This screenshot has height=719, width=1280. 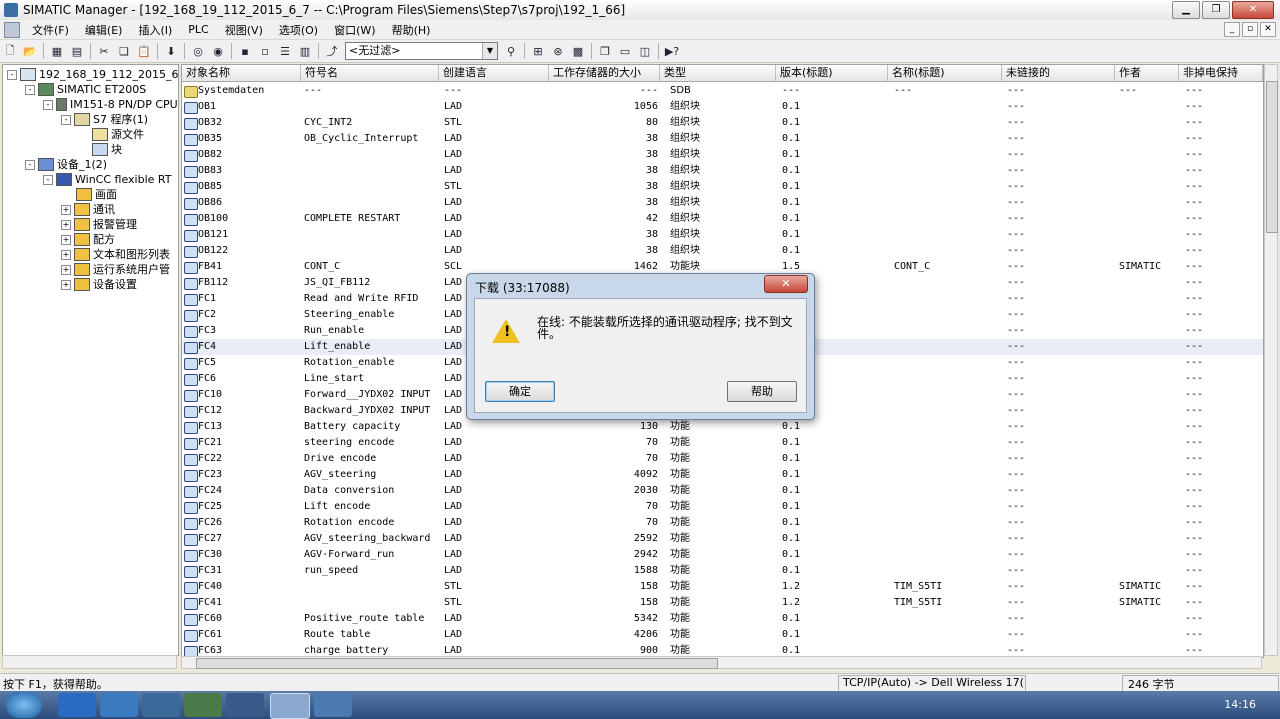 I want to click on menu-options: 选项(O), so click(x=298, y=30).